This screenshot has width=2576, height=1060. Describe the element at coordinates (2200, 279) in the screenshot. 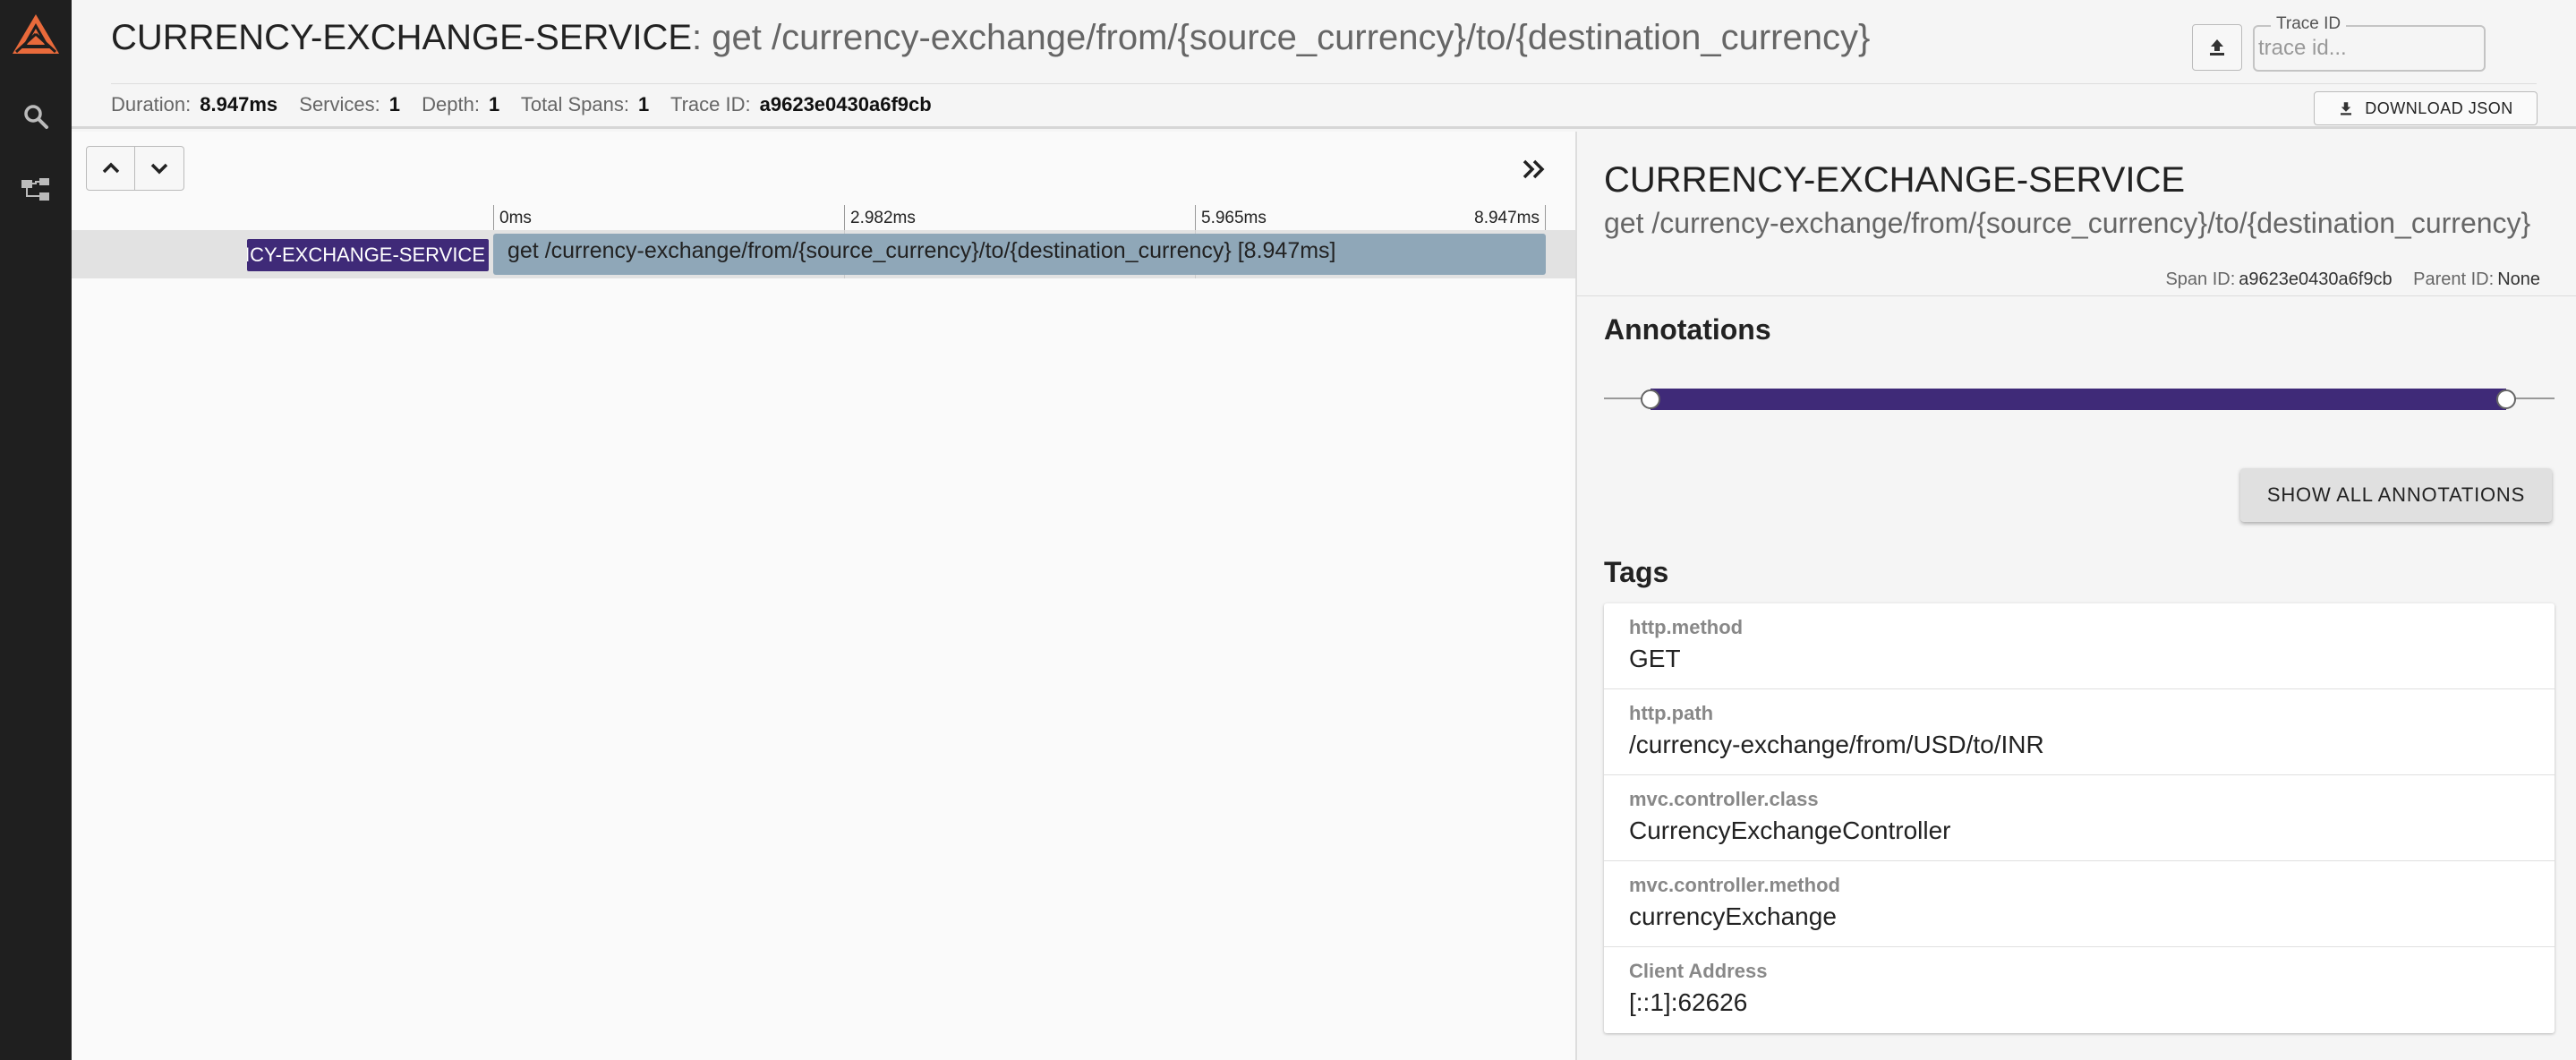

I see `span-id-label: Span ID:` at that location.